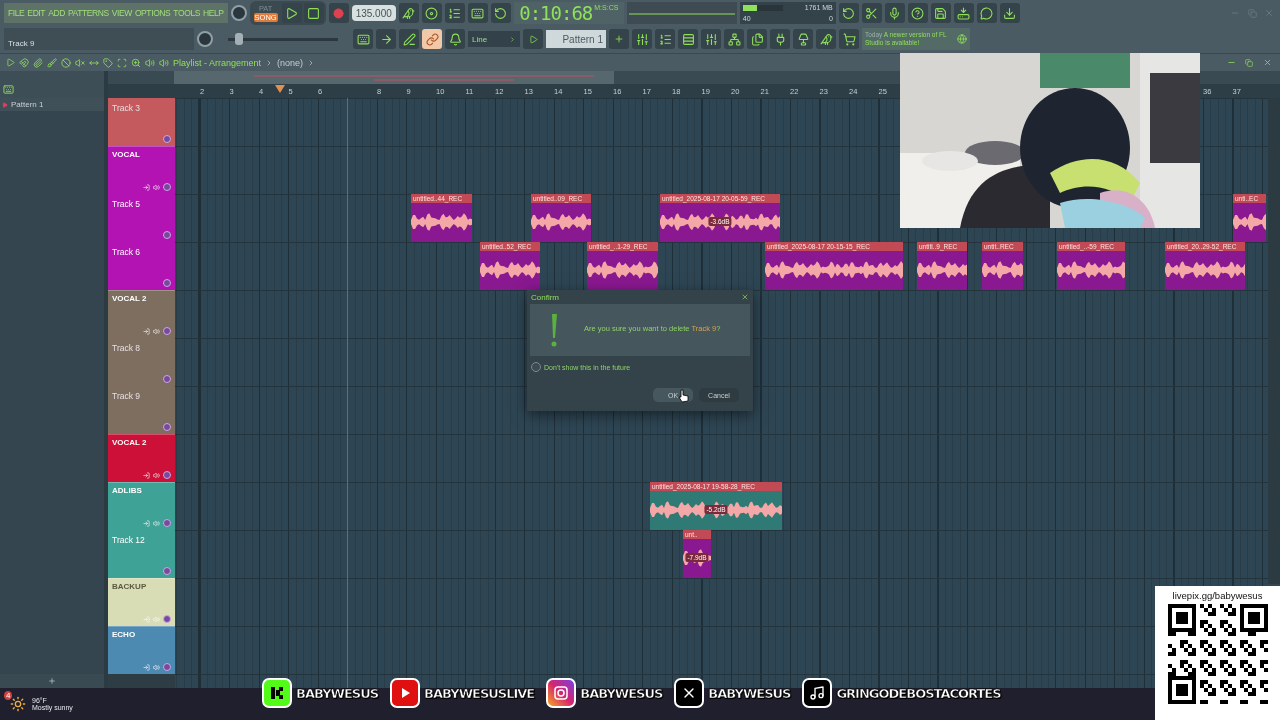 Image resolution: width=1280 pixels, height=720 pixels. What do you see at coordinates (36, 13) in the screenshot?
I see `menu-item: EDIT` at bounding box center [36, 13].